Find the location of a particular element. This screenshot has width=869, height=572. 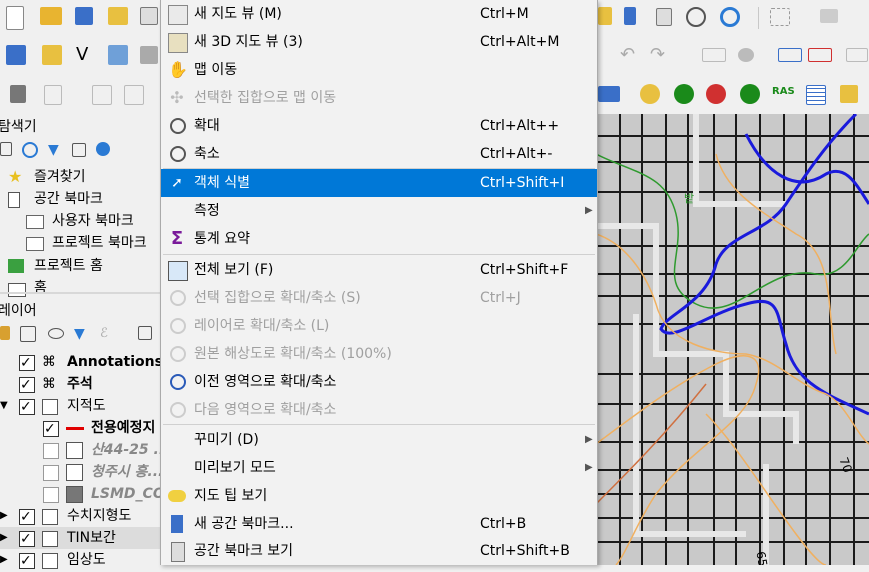

digitize-icon is located at coordinates (16, 55).